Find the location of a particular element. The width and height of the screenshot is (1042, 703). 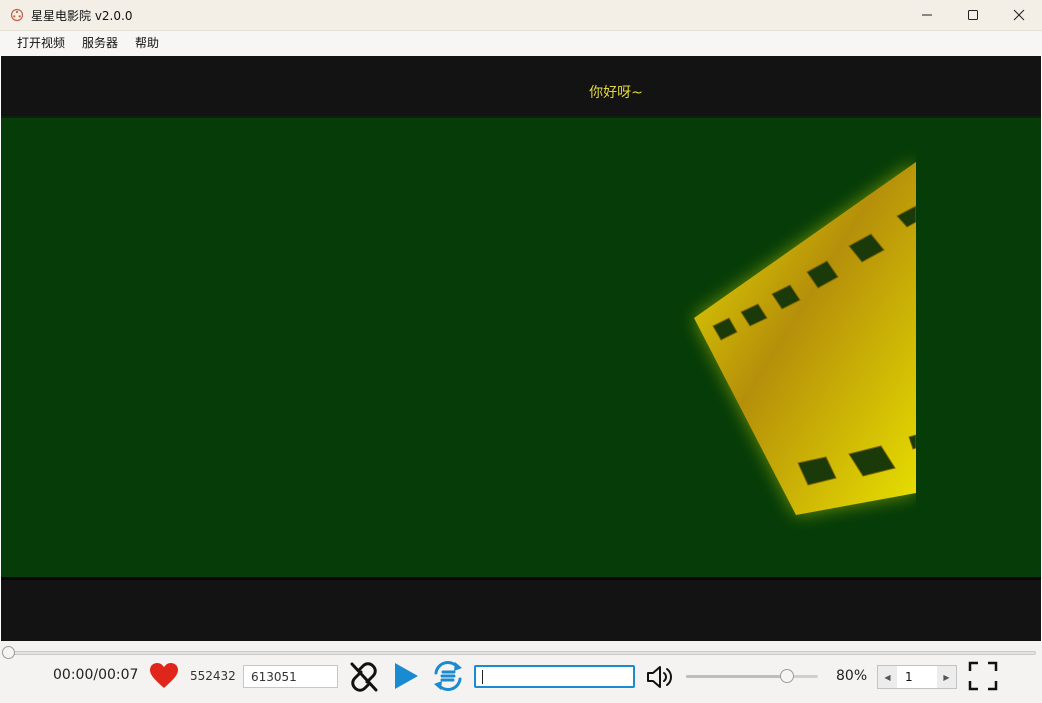

menu-bar: 打开视频 服务器 帮助 is located at coordinates (521, 43).